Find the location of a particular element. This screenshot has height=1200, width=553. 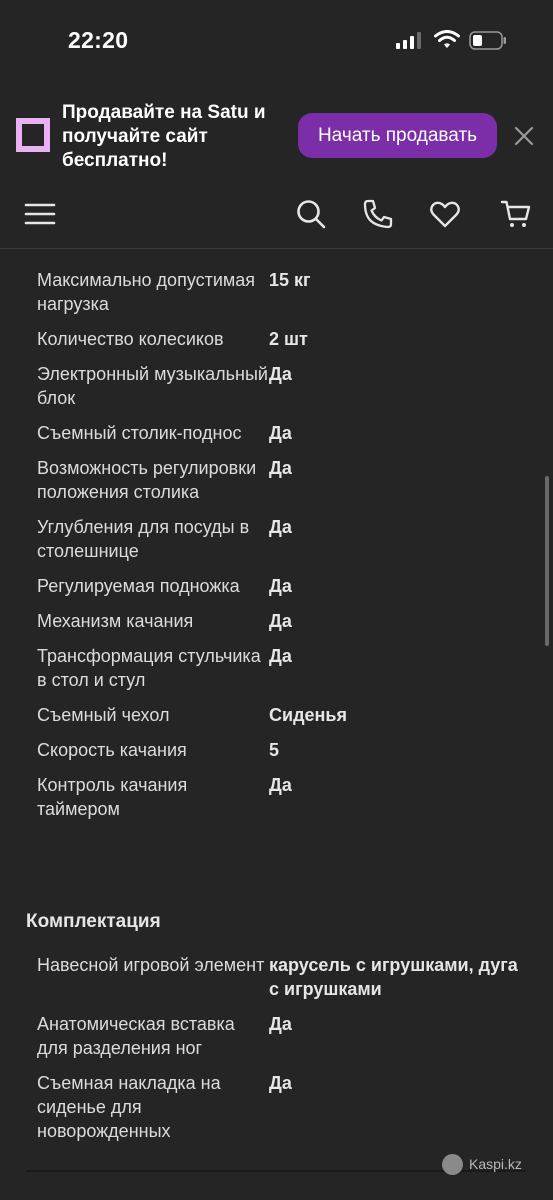

battery-icon is located at coordinates (487, 40).